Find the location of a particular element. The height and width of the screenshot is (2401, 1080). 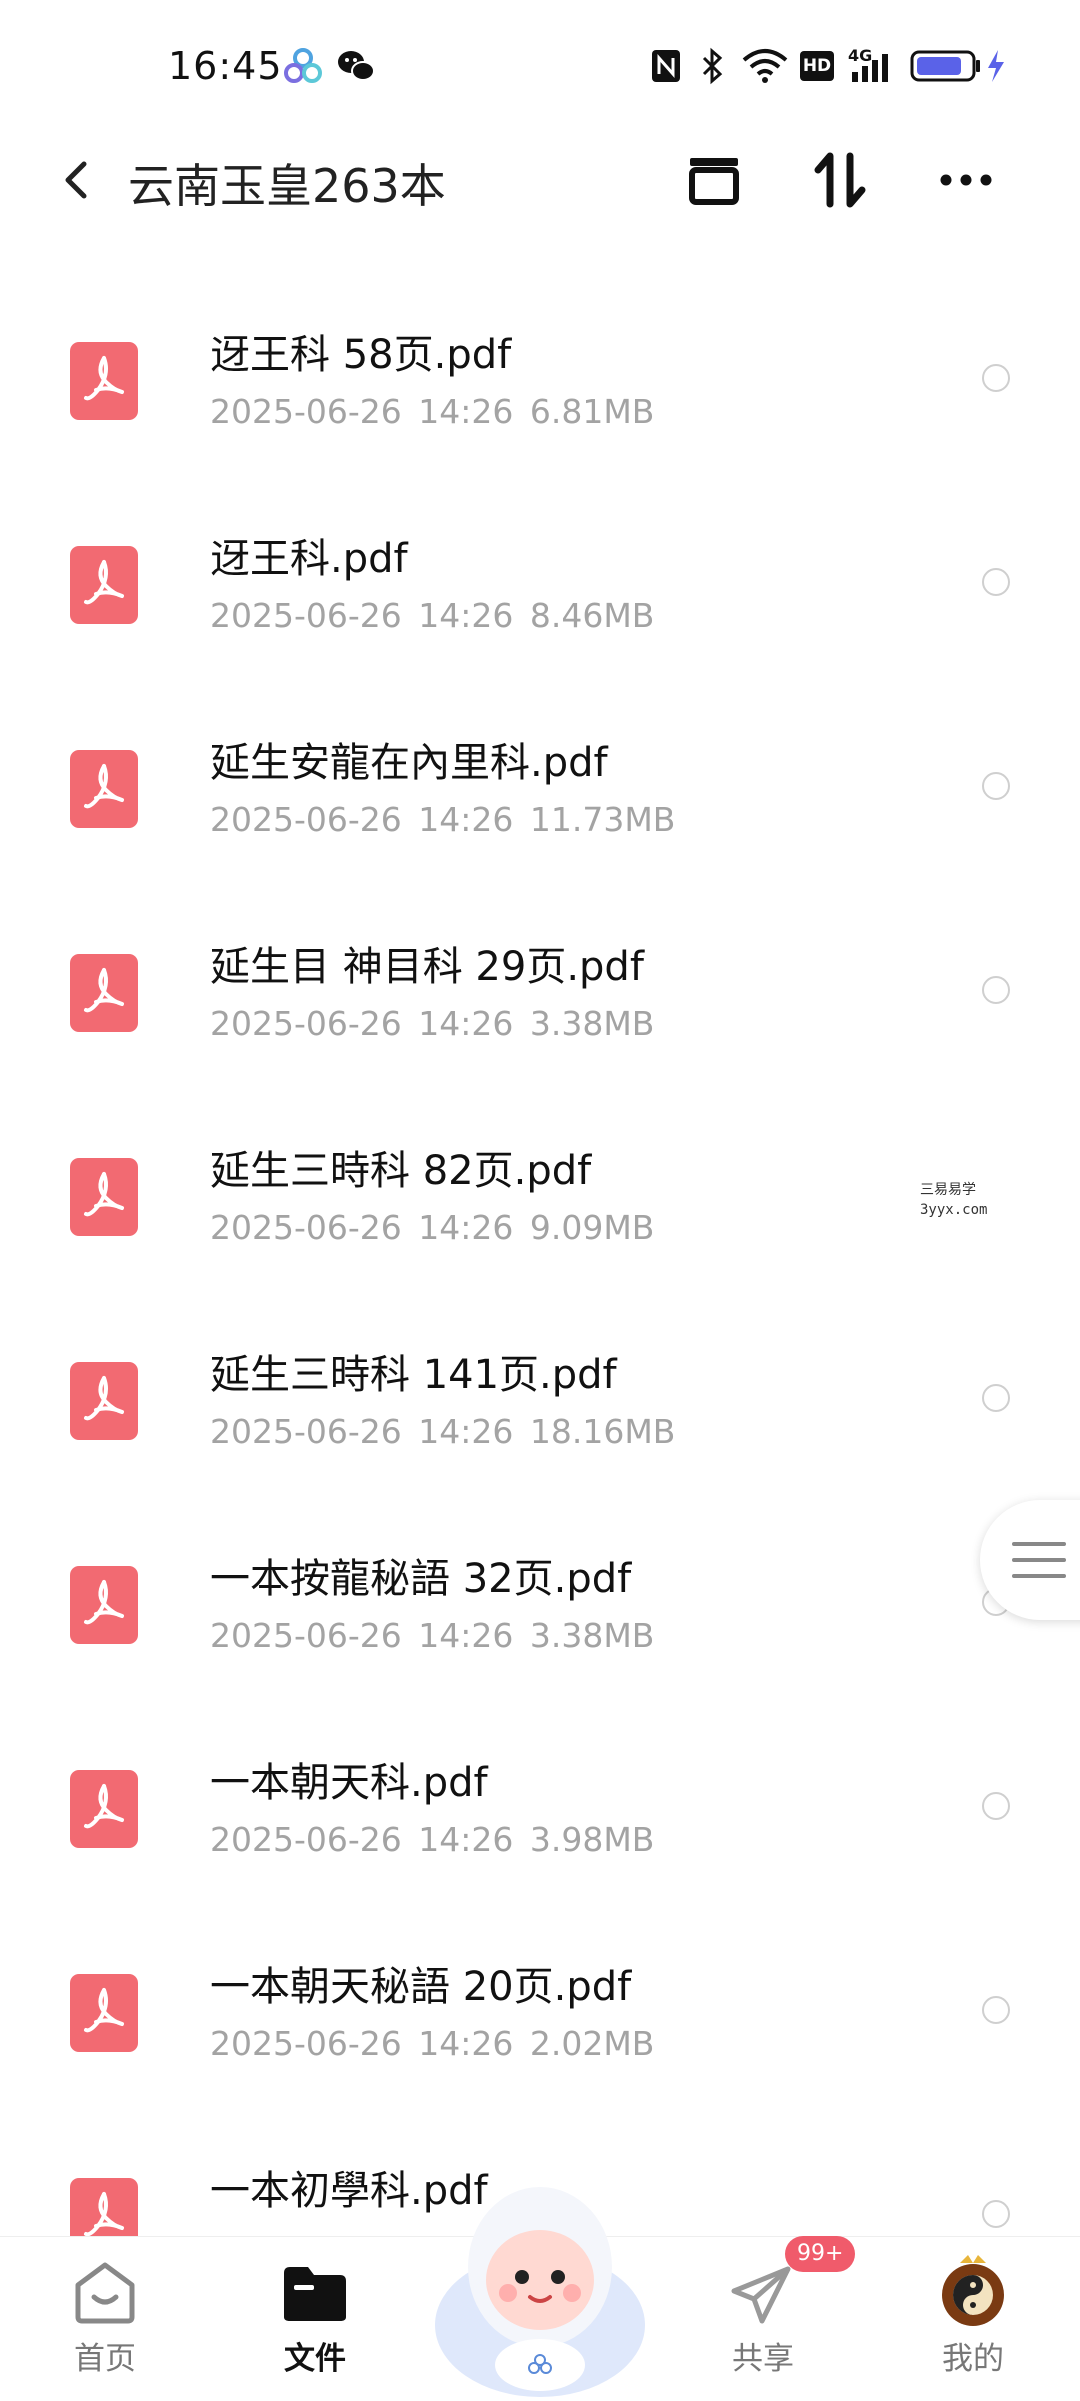

hd-icon: HD is located at coordinates (817, 66).